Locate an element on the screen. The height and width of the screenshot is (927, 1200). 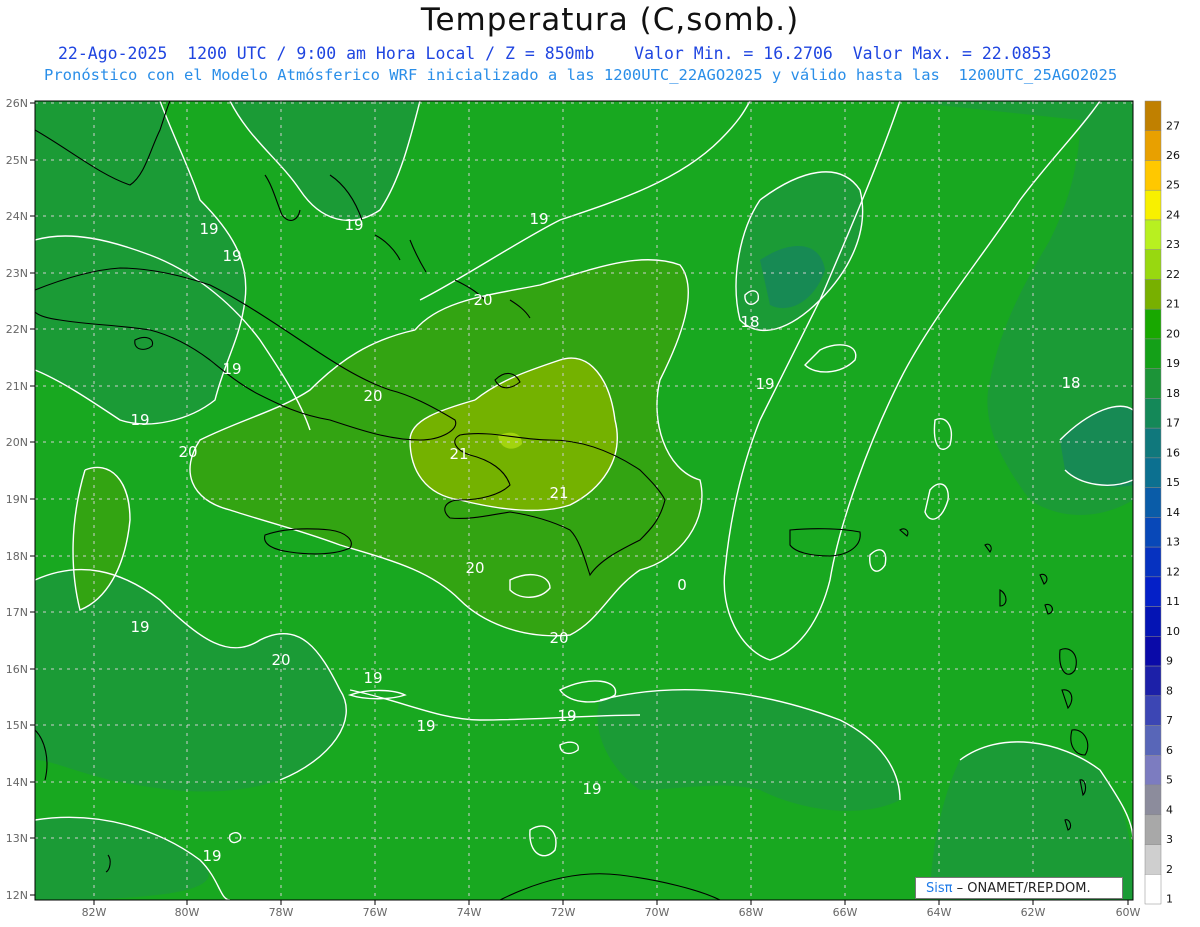
lat-label: 19N is located at coordinates (17, 499).